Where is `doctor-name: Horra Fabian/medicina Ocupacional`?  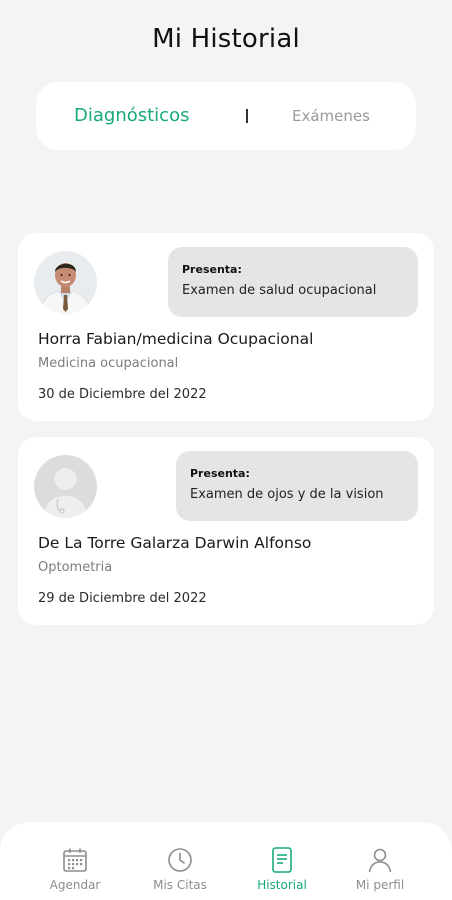
doctor-name: Horra Fabian/medicina Ocupacional is located at coordinates (176, 339).